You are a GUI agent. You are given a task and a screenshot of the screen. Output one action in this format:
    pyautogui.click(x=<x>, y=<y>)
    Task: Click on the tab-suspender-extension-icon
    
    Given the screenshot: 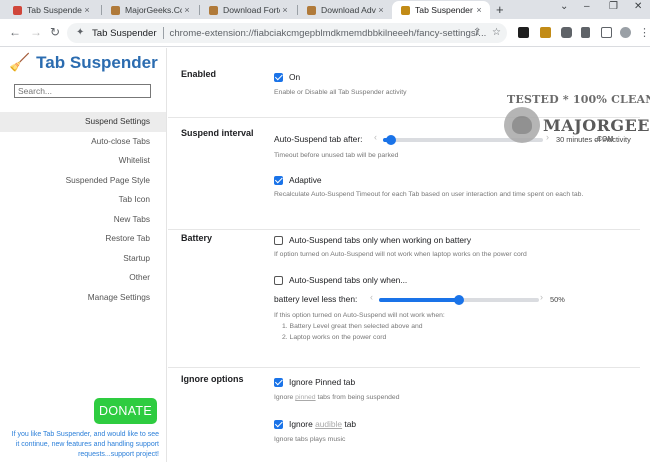 What is the action you would take?
    pyautogui.click(x=545, y=32)
    